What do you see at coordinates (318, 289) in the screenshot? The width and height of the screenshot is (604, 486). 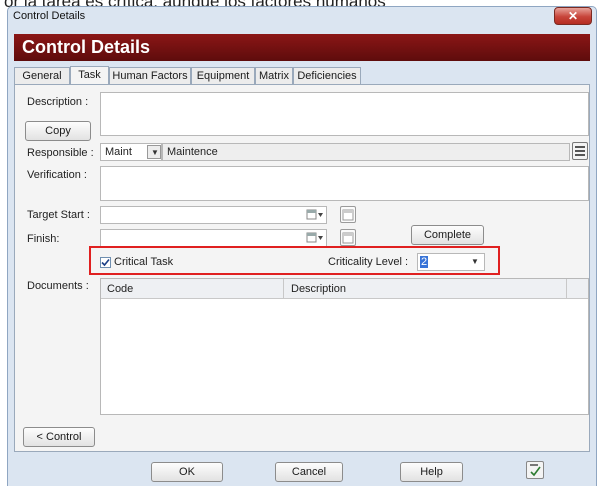 I see `column-header-description: Description` at bounding box center [318, 289].